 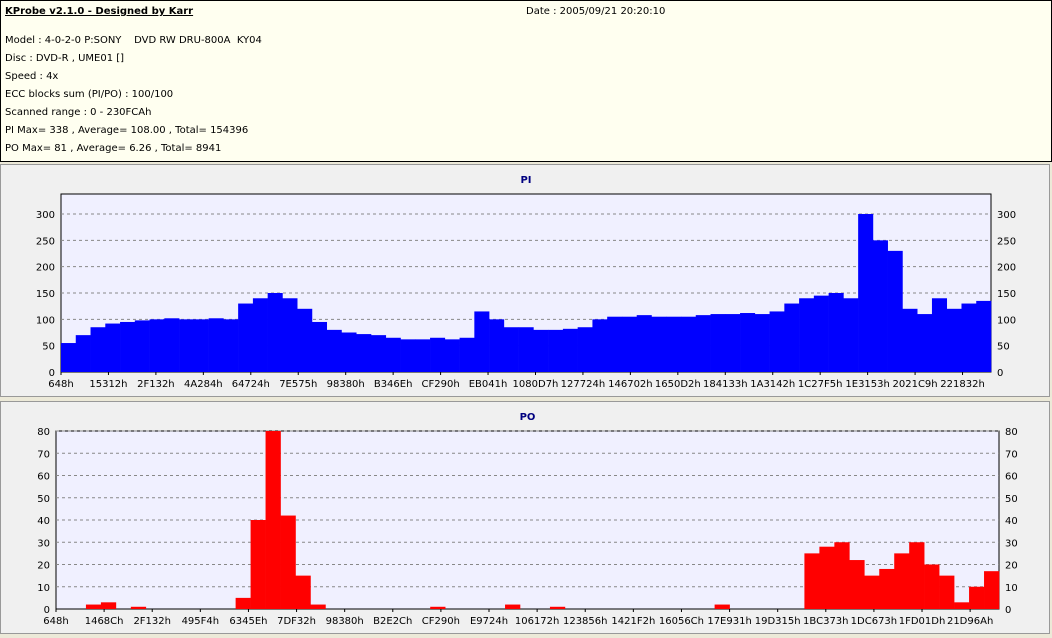 What do you see at coordinates (825, 621) in the screenshot?
I see `po-xtick-label: 1BC373h` at bounding box center [825, 621].